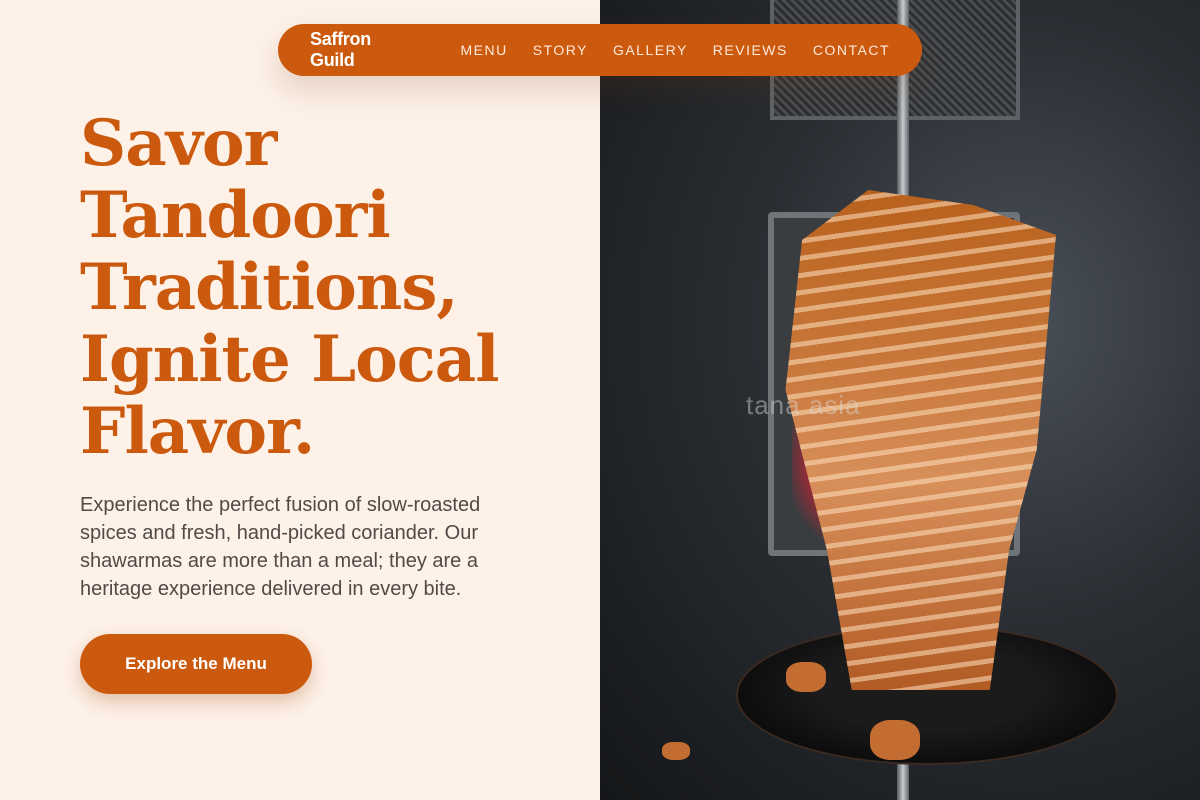 Image resolution: width=1200 pixels, height=800 pixels. Describe the element at coordinates (851, 50) in the screenshot. I see `nav-link-contact: CONTACT` at that location.